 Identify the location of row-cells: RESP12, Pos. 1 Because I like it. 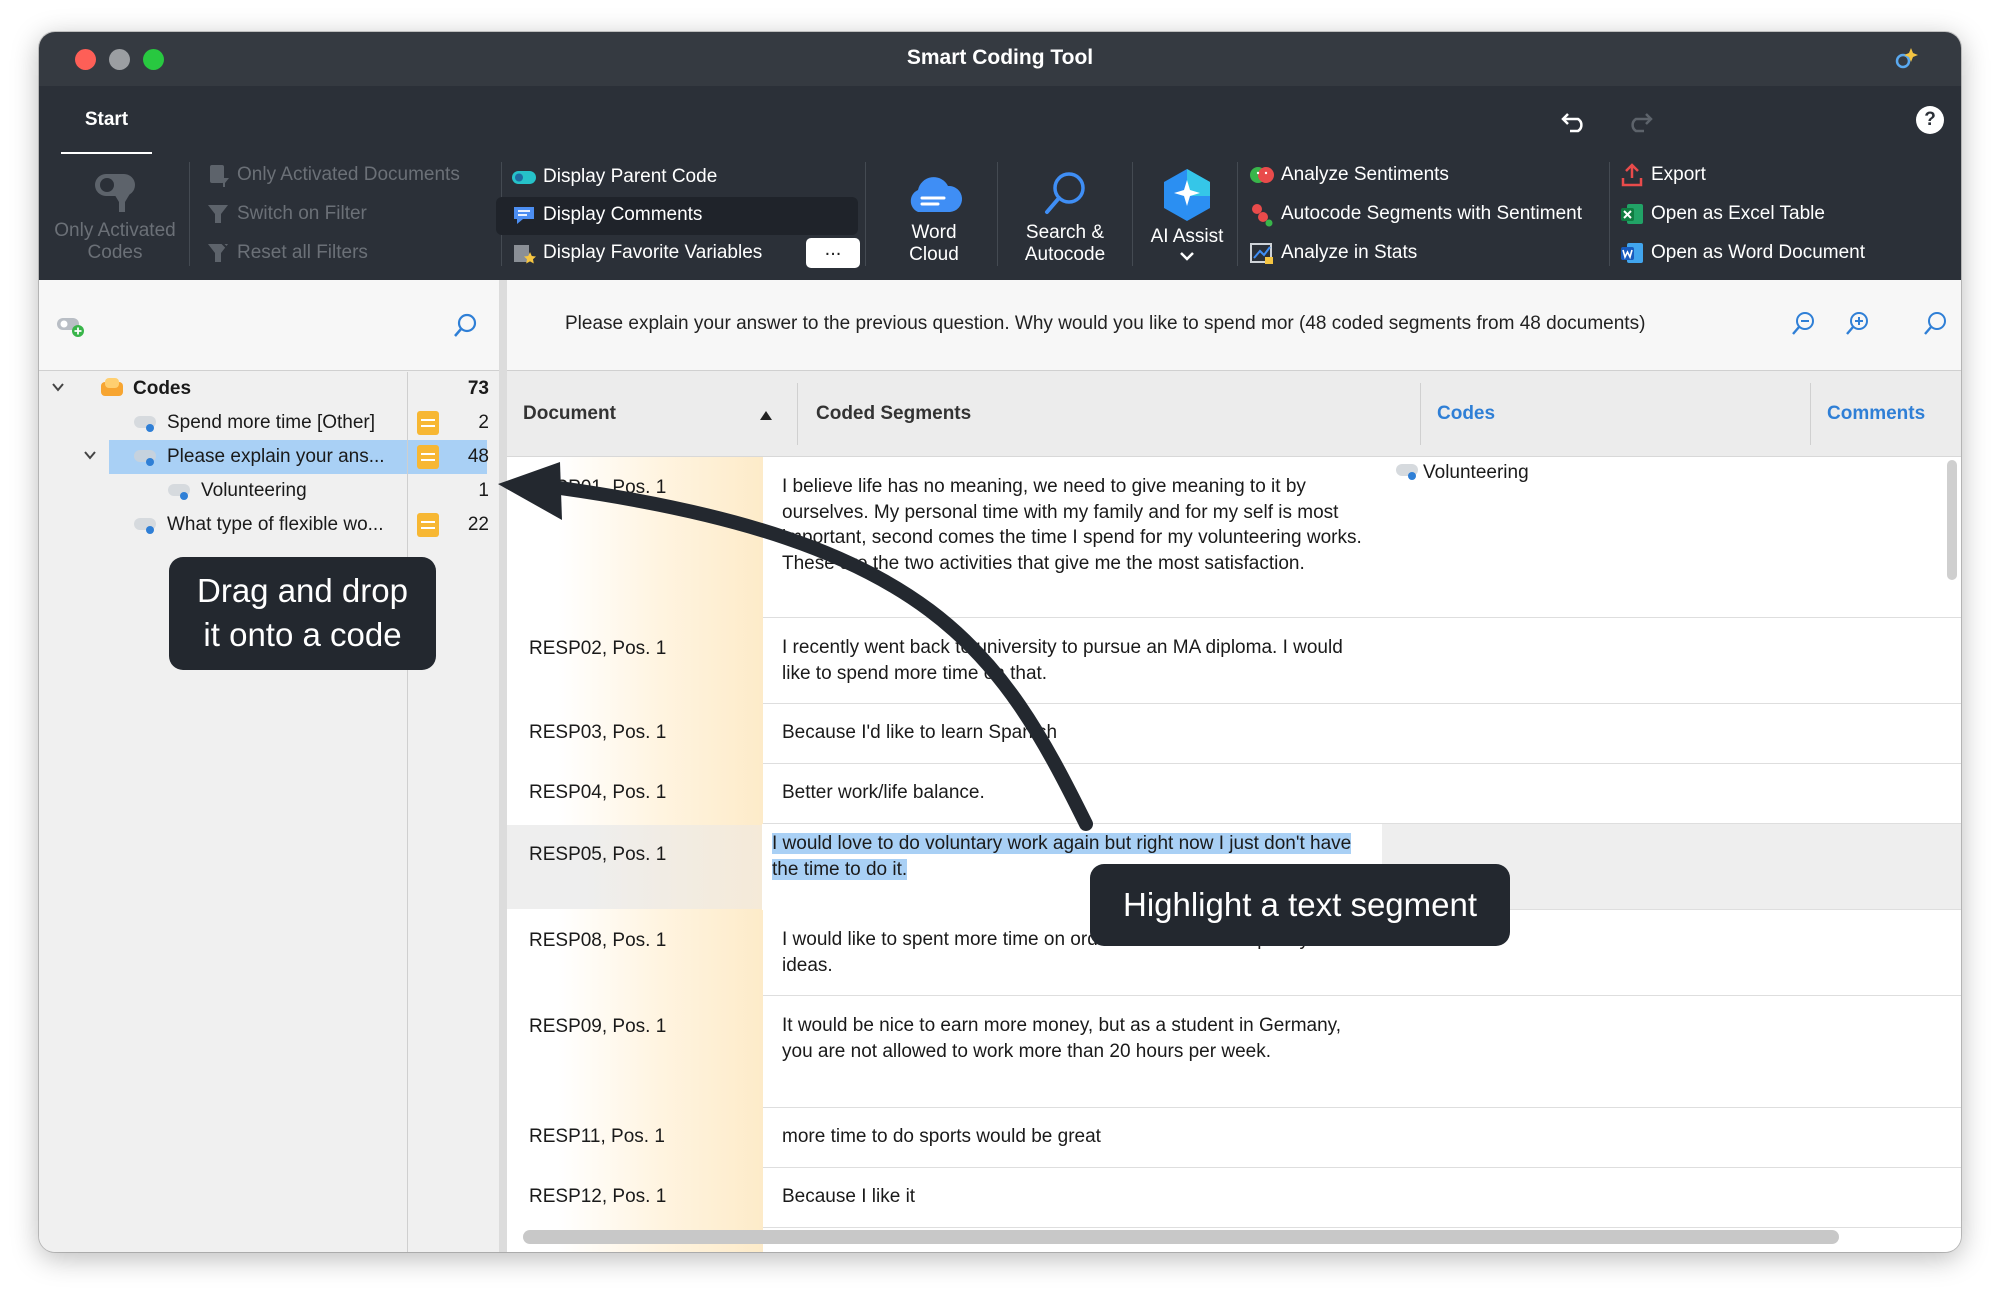
(1234, 1198).